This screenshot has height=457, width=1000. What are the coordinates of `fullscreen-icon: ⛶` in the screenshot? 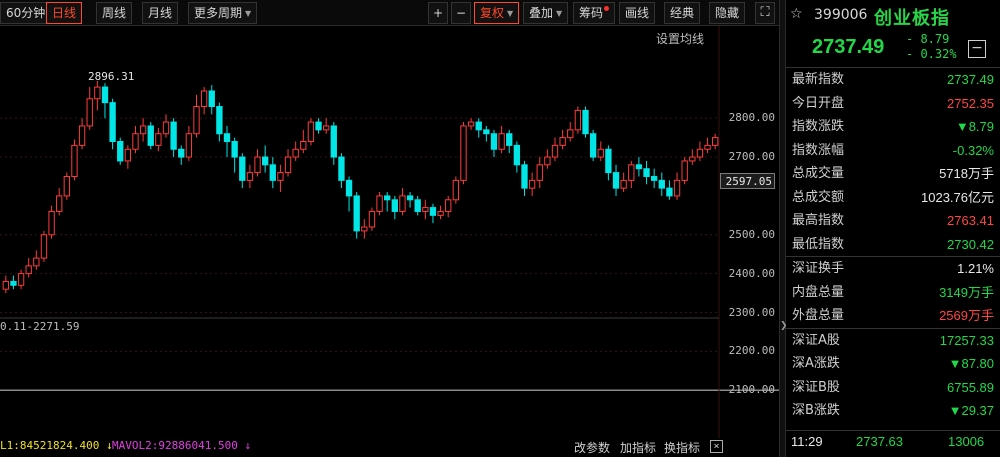 It's located at (765, 13).